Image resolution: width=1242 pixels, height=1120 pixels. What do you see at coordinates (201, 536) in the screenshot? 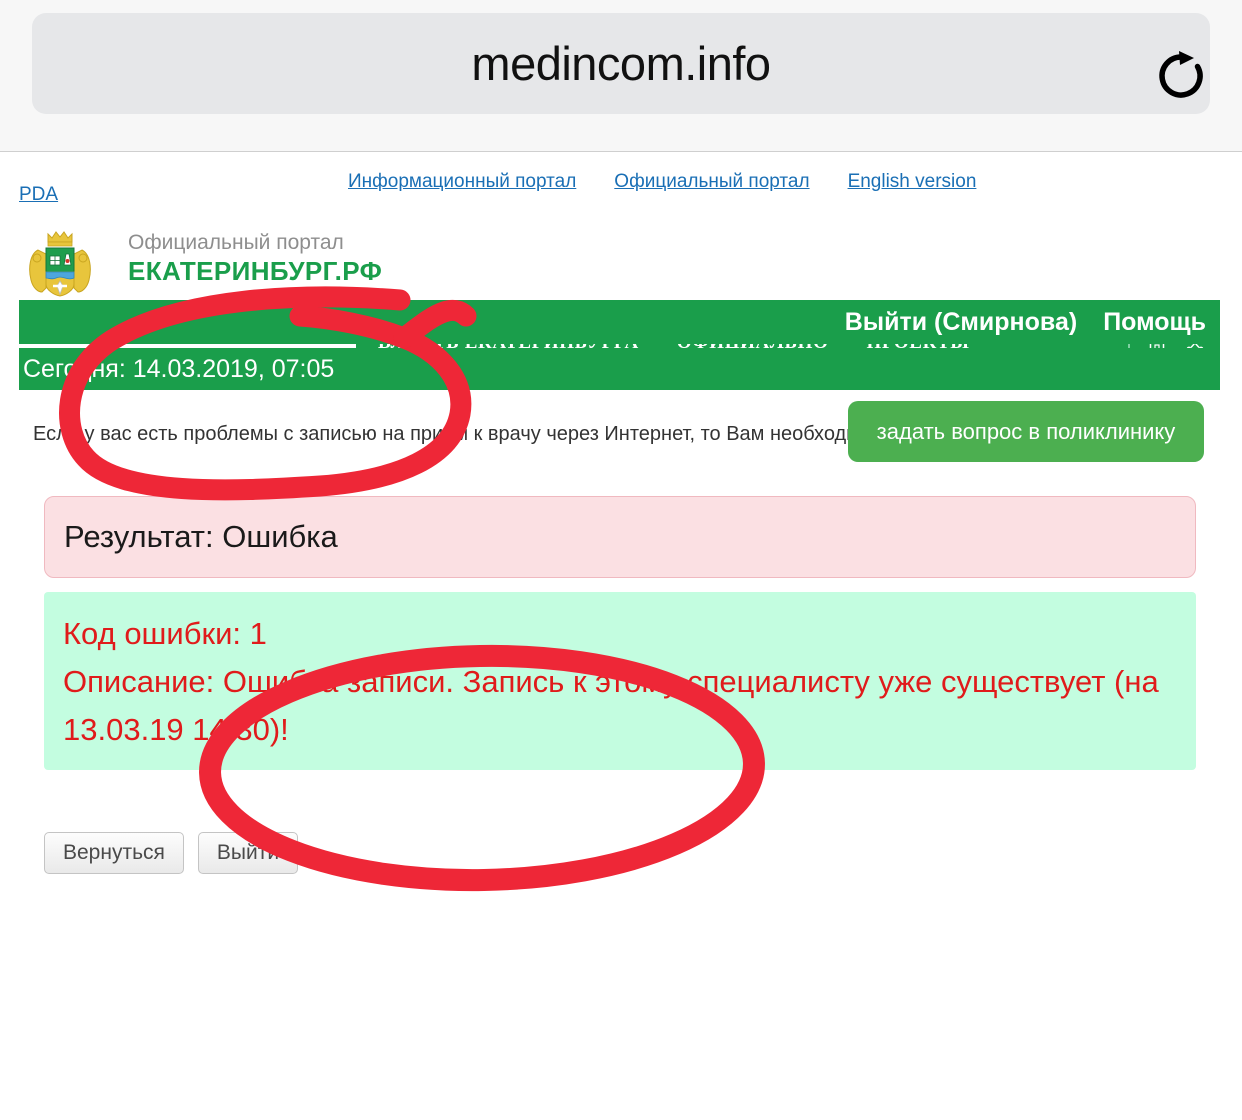
I see `result-text: Результат: Ошибка` at bounding box center [201, 536].